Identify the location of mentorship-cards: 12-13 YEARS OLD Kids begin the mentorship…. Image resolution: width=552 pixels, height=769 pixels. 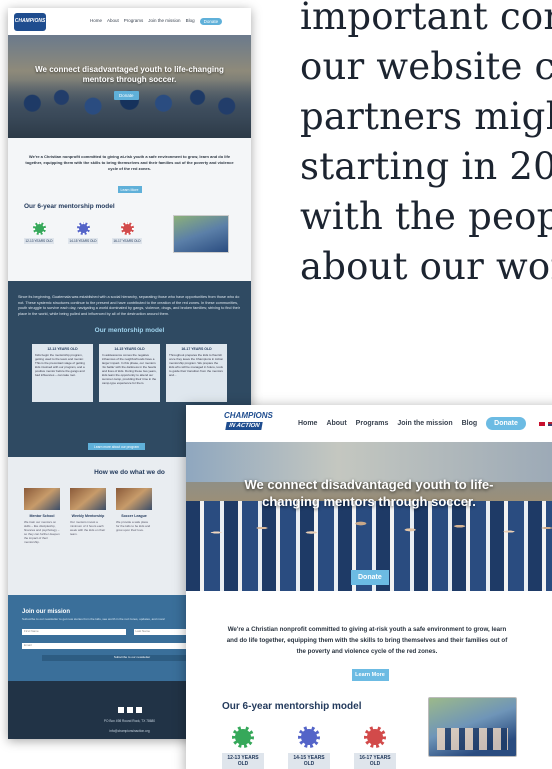
(129, 373).